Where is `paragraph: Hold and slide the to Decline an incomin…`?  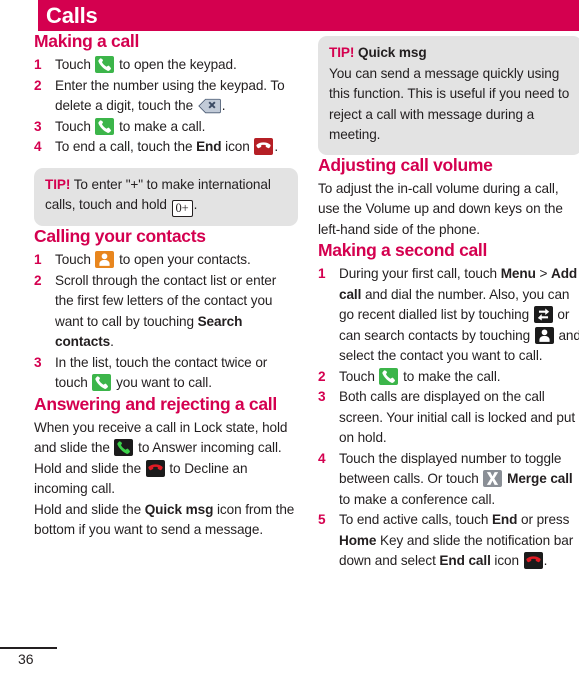 paragraph: Hold and slide the to Decline an incomin… is located at coordinates (141, 477).